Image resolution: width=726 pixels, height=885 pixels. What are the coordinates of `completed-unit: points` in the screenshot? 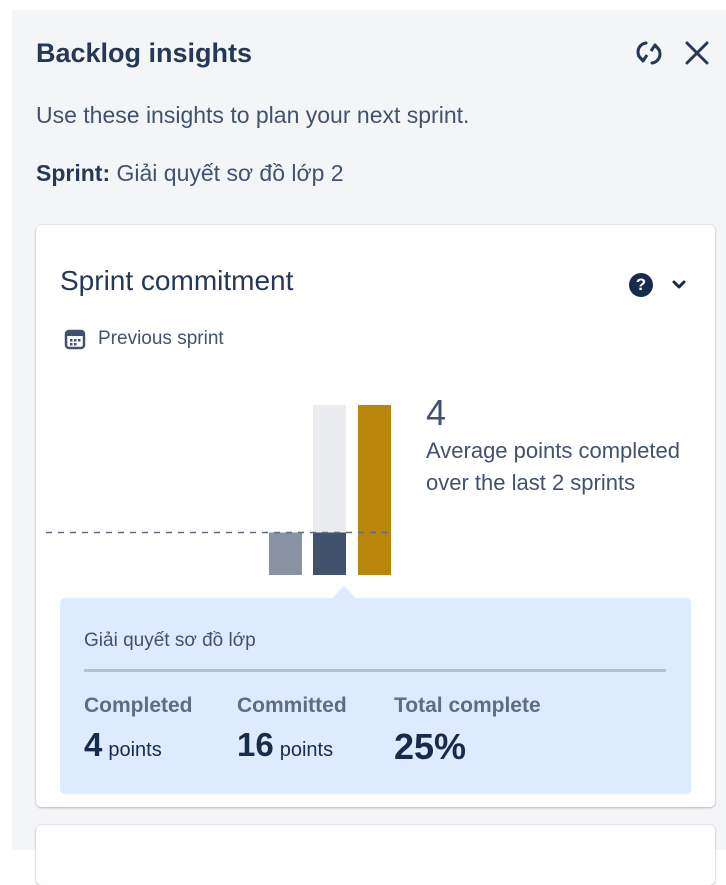 It's located at (135, 750).